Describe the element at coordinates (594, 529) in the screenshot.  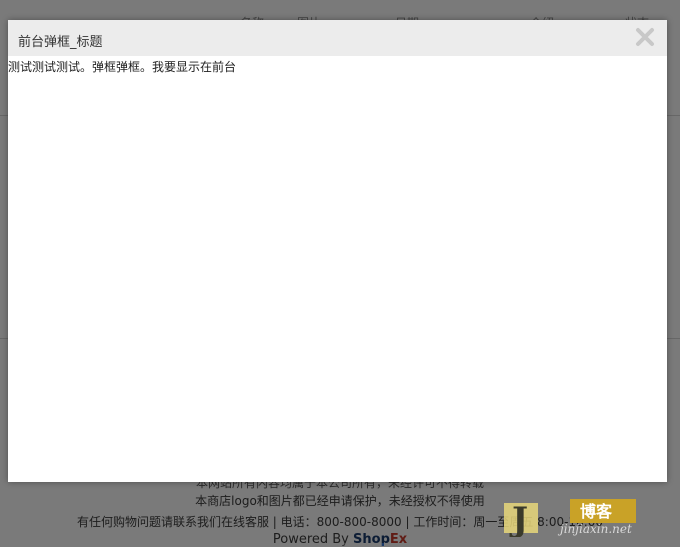
I see `watermark-en-text: jinjiaxin.net` at that location.